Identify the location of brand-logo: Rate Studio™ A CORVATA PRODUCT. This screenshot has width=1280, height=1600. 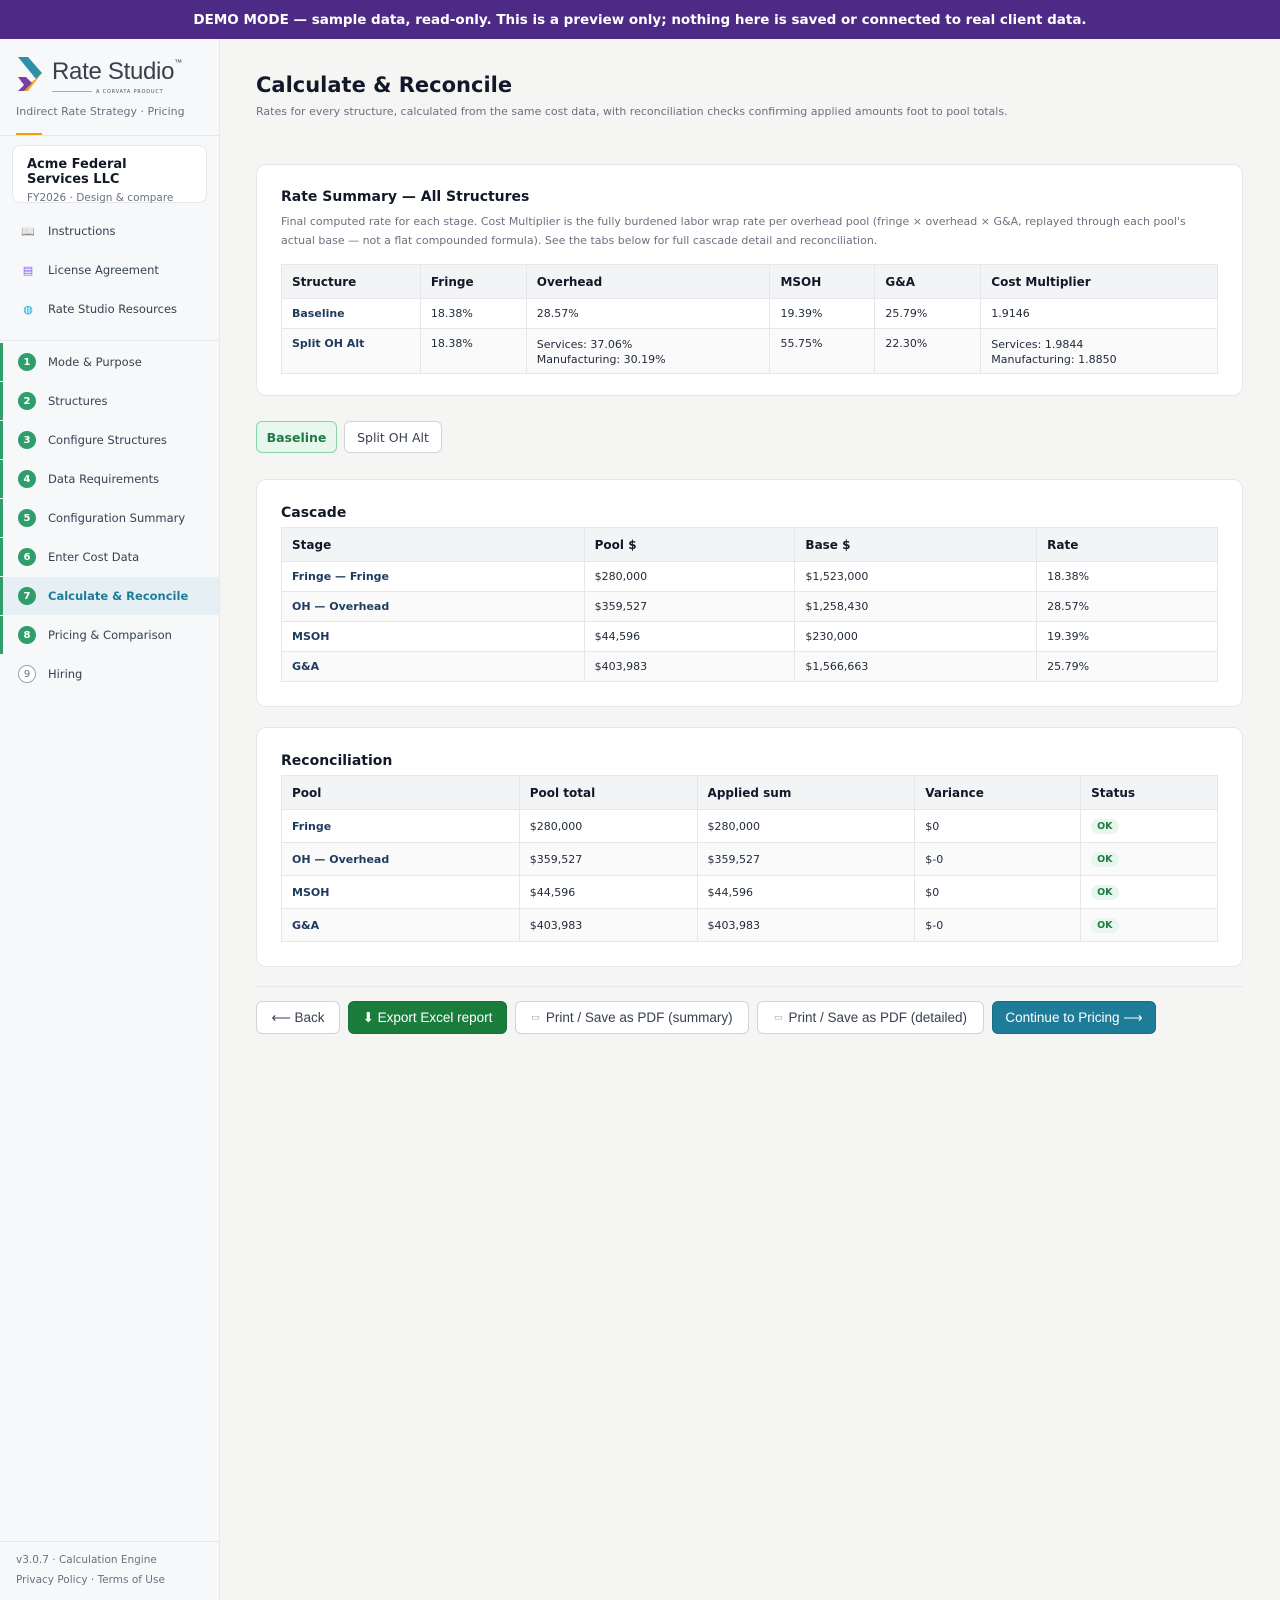
(111, 79).